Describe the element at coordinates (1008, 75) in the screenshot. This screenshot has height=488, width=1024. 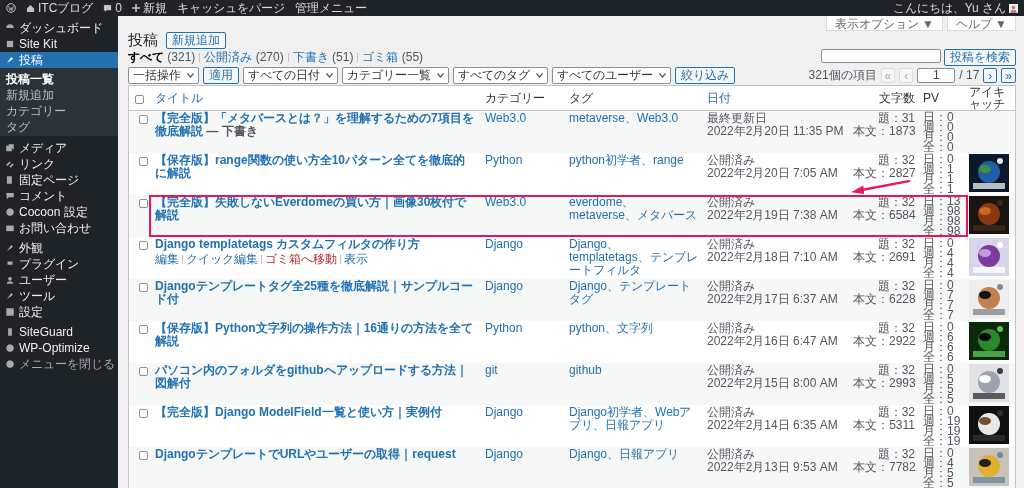
I see `last-page-button: »` at that location.